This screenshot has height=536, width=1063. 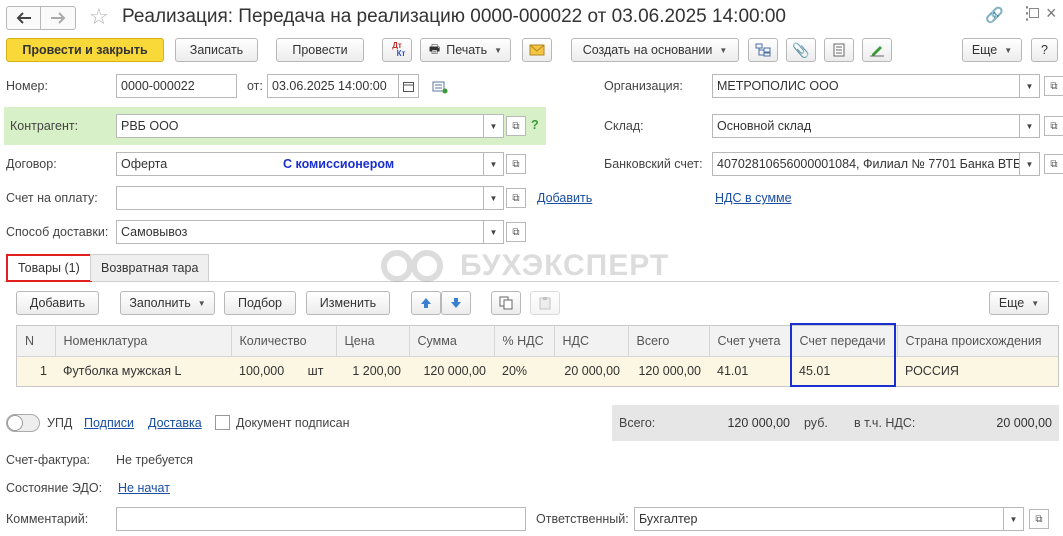 What do you see at coordinates (669, 341) in the screenshot?
I see `column-header-total: Всего` at bounding box center [669, 341].